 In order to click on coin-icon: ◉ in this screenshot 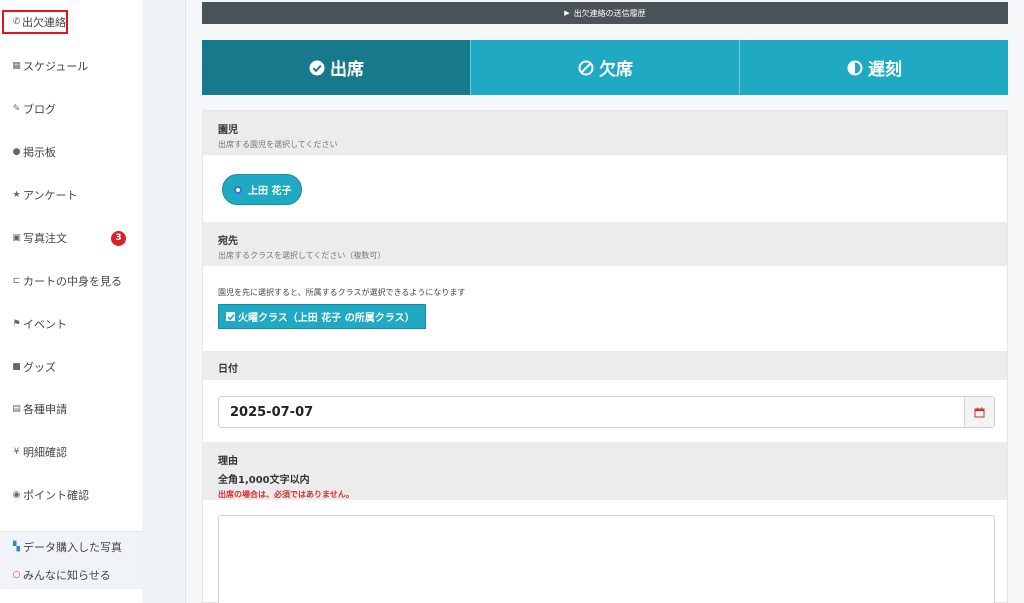, I will do `click(16, 494)`.